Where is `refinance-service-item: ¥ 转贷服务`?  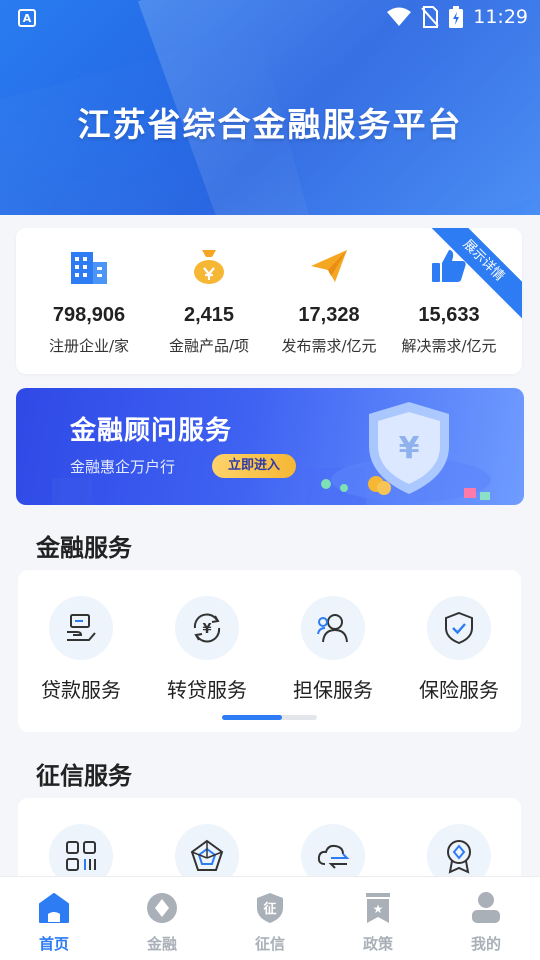 refinance-service-item: ¥ 转贷服务 is located at coordinates (207, 649).